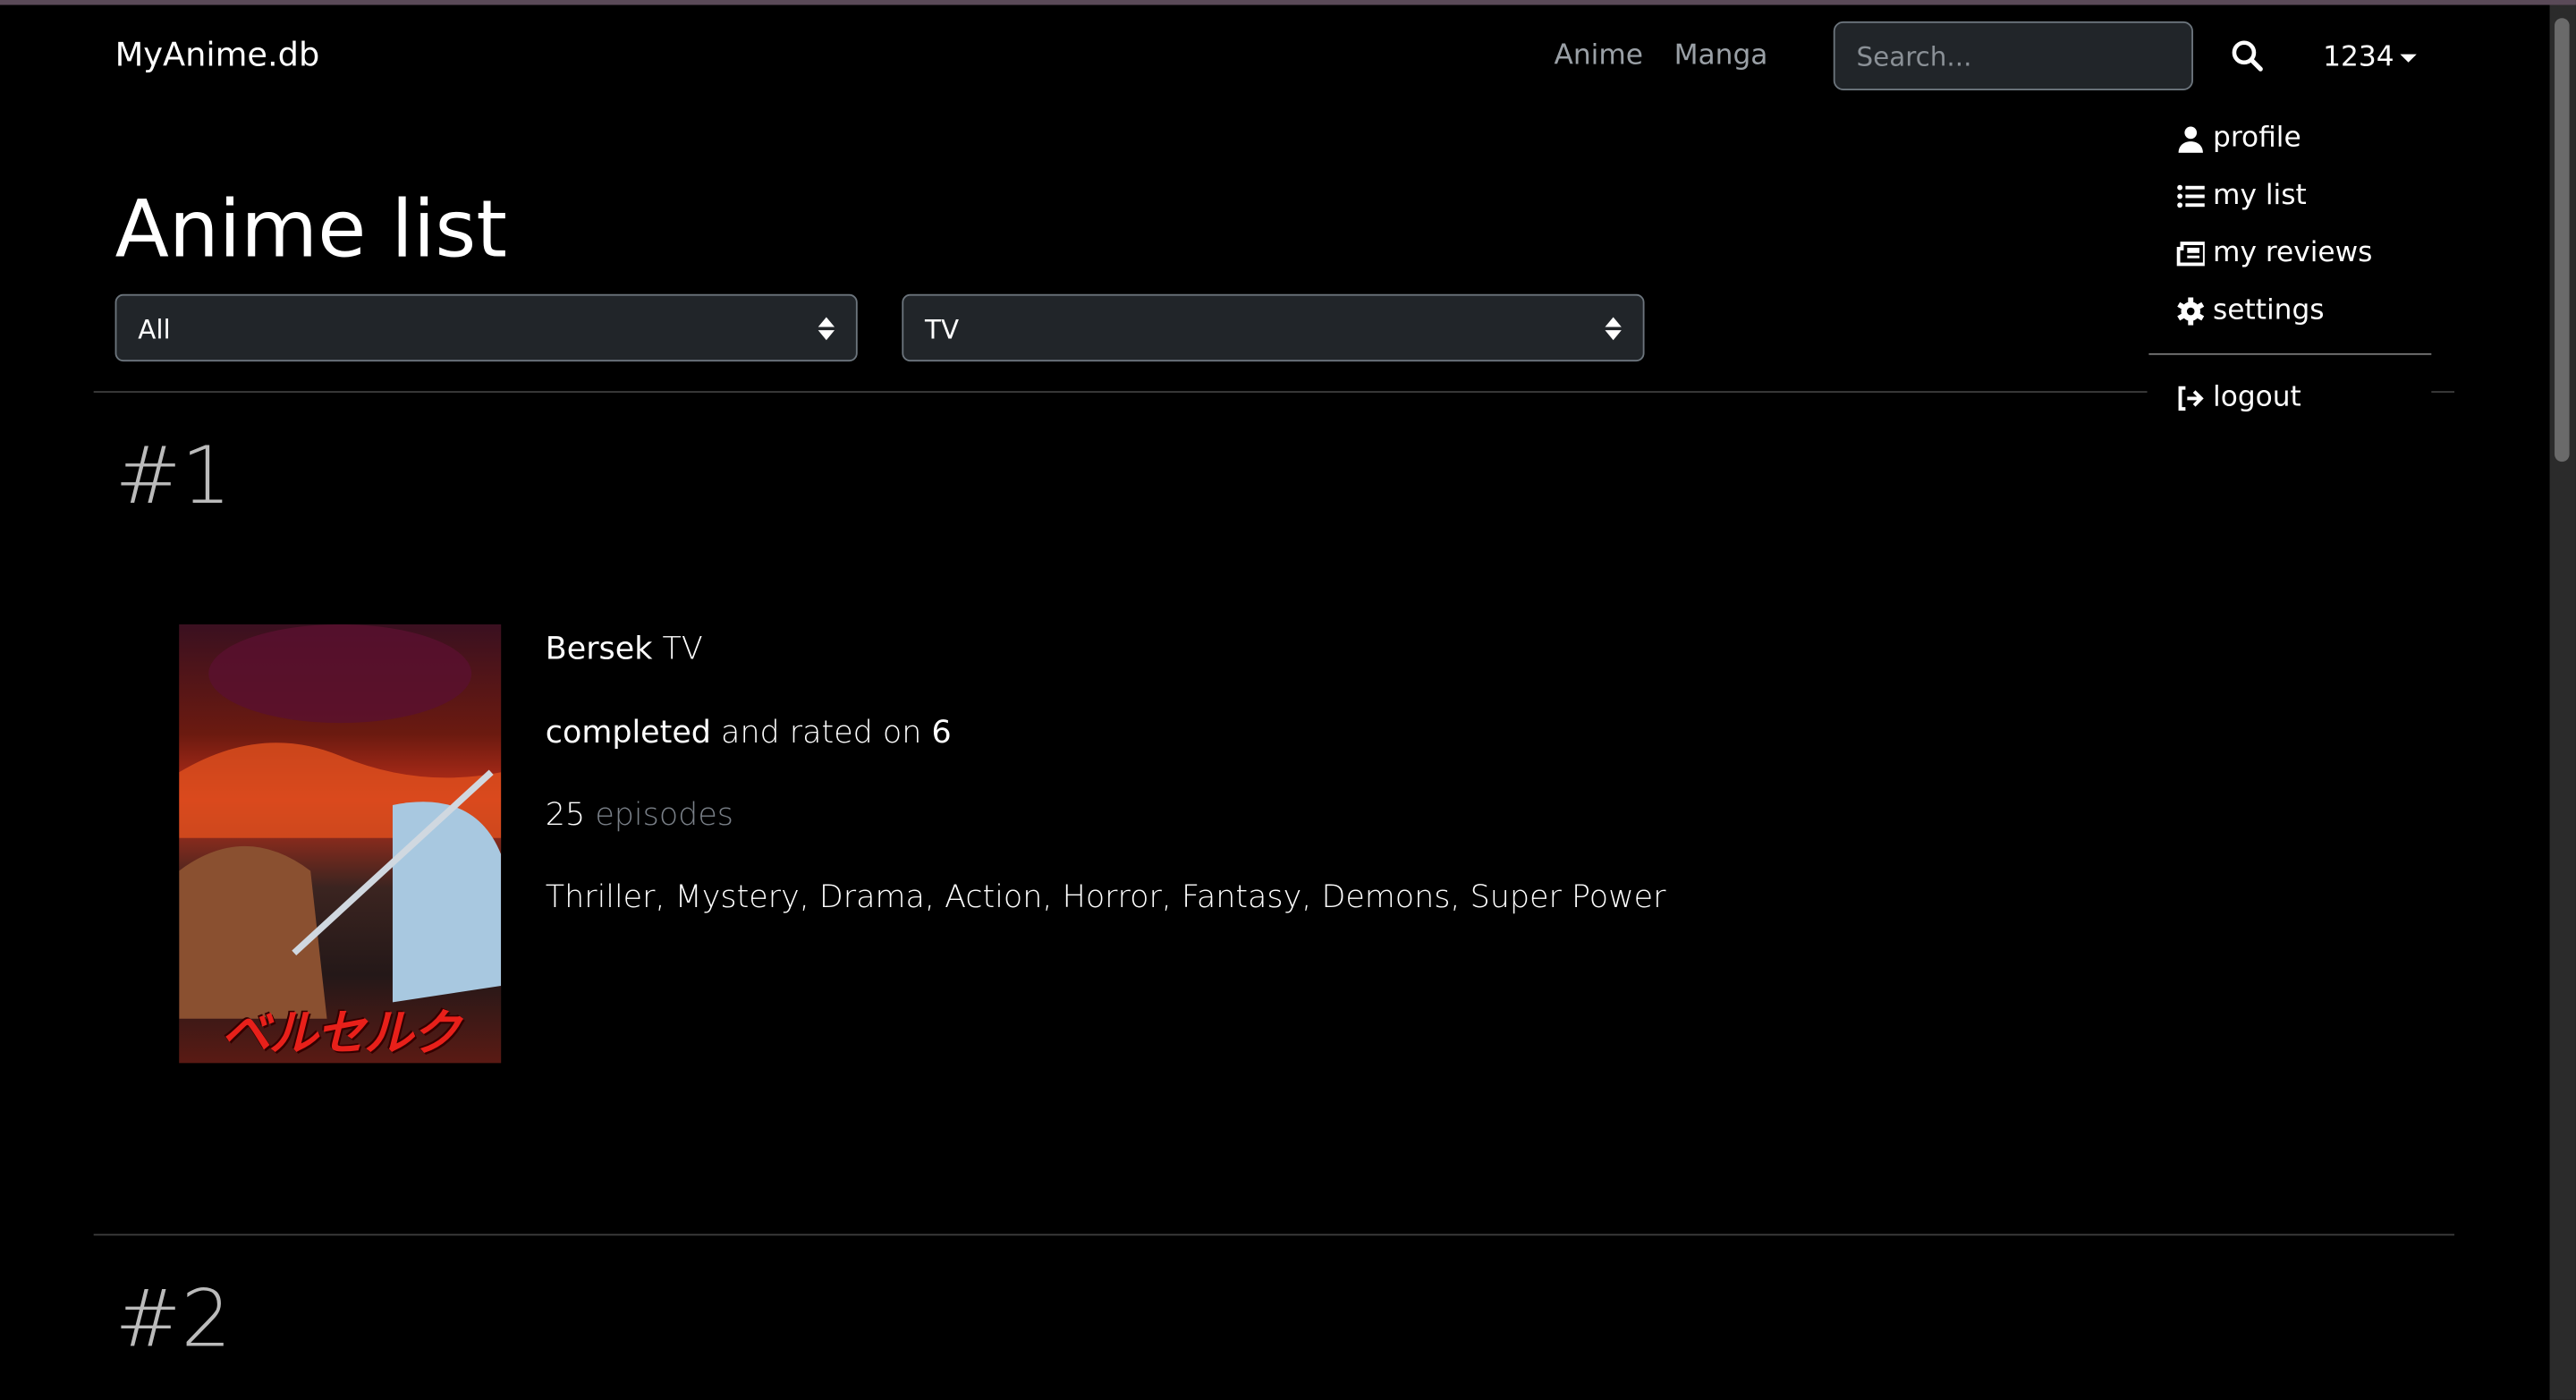 Image resolution: width=2576 pixels, height=1400 pixels. Describe the element at coordinates (340, 844) in the screenshot. I see `anime-poster: ベルセルク` at that location.